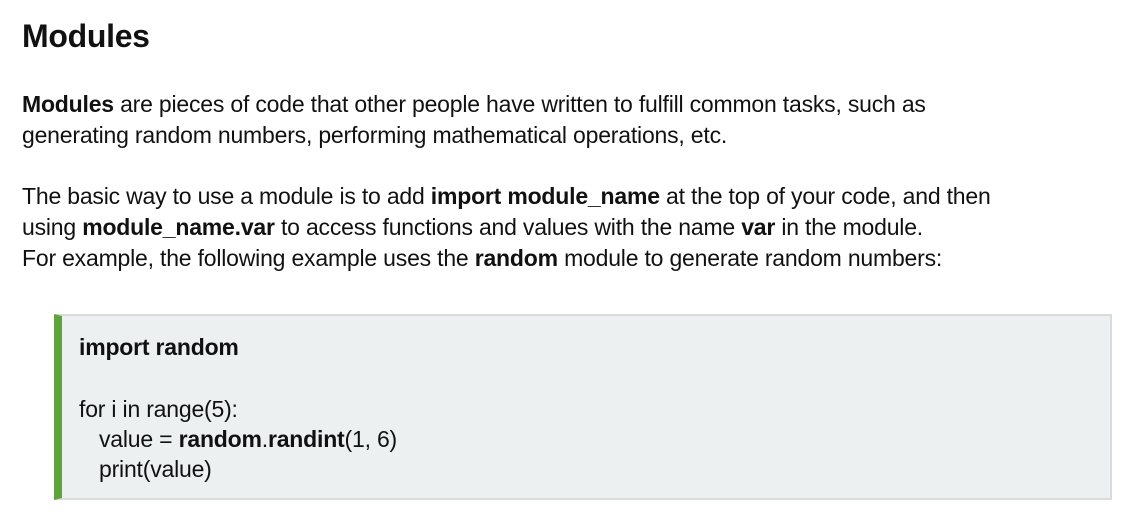 The height and width of the screenshot is (517, 1142). What do you see at coordinates (86, 36) in the screenshot?
I see `page-title: Modules` at bounding box center [86, 36].